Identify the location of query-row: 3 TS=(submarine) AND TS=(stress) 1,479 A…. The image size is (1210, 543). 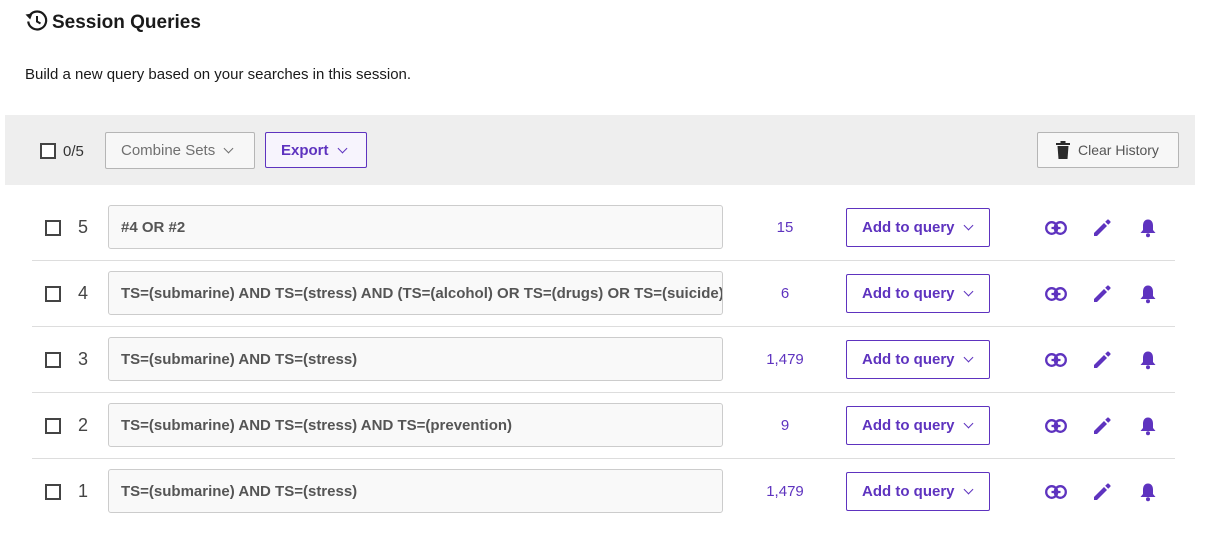
(605, 360).